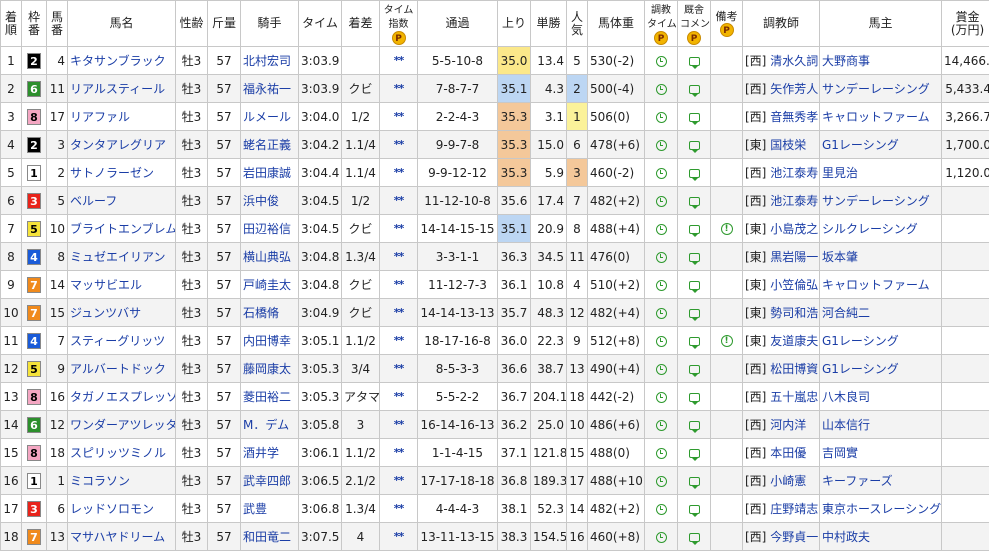 Image resolution: width=989 pixels, height=551 pixels. I want to click on owner-link: キーファーズ, so click(857, 481).